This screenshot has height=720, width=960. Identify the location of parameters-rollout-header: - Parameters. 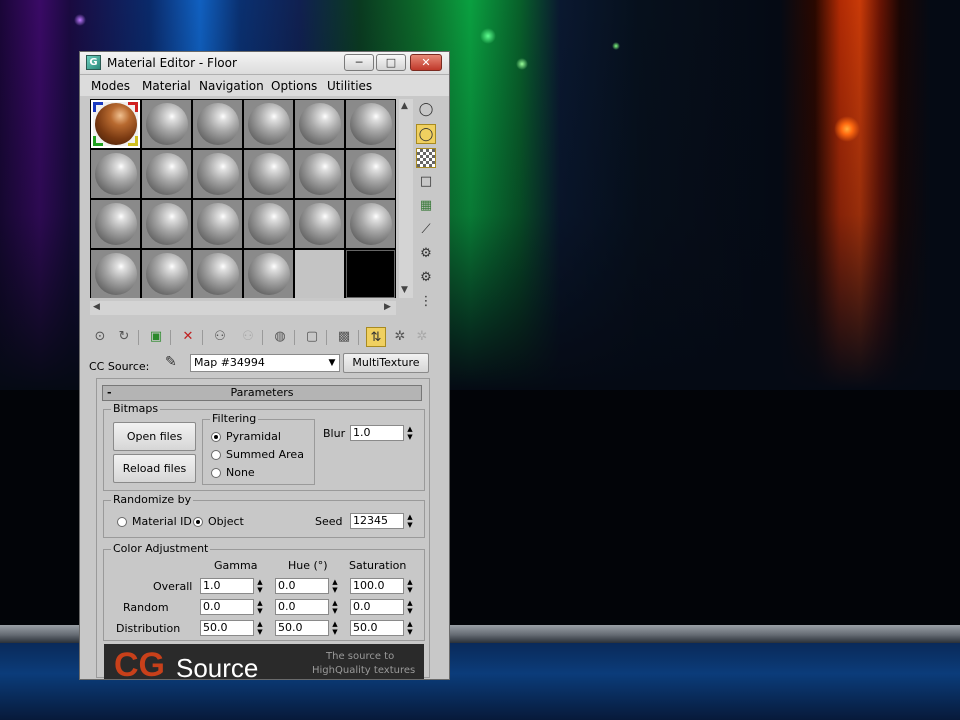
(262, 393).